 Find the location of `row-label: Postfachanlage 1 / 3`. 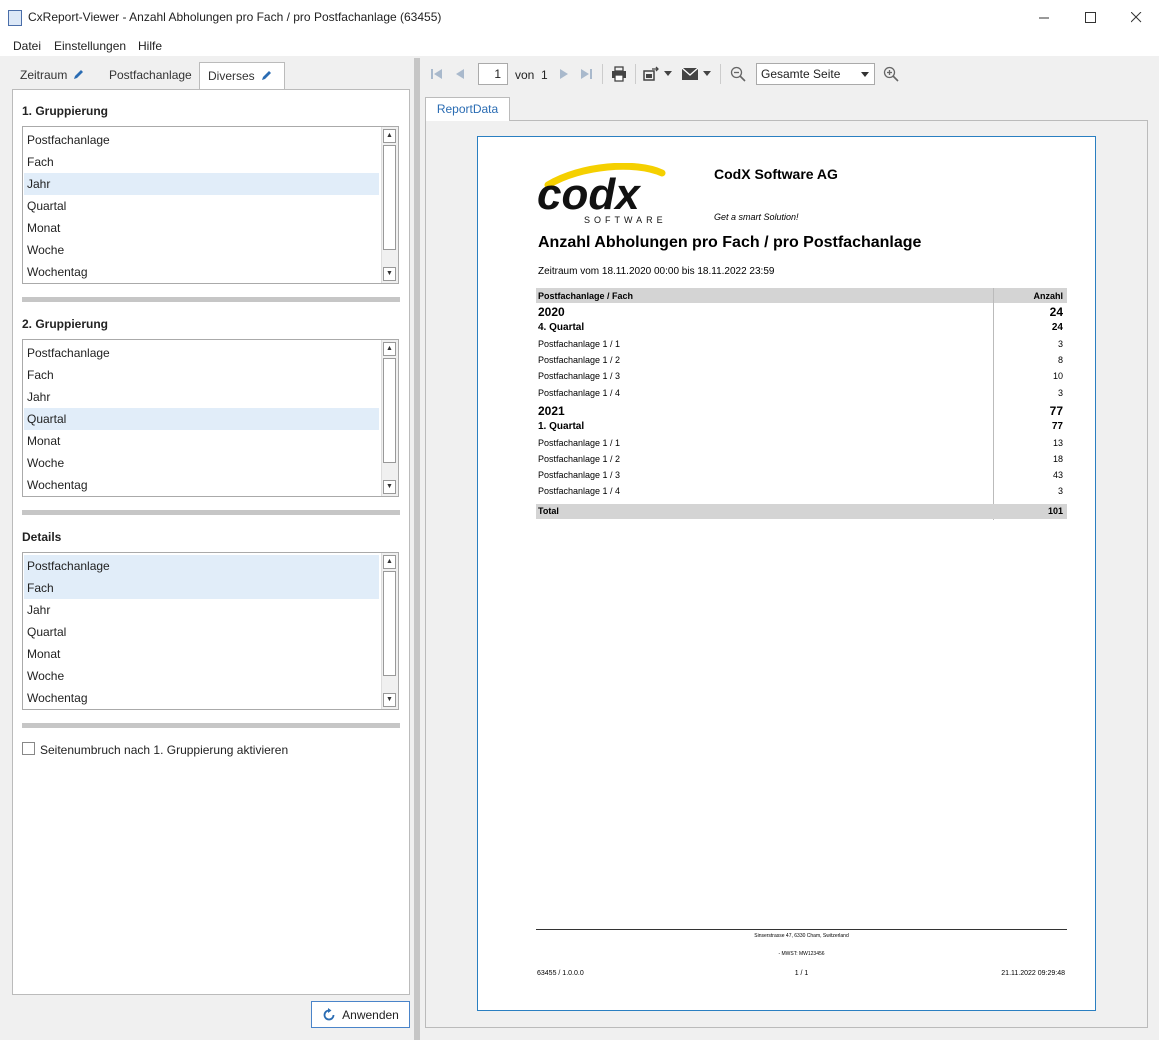

row-label: Postfachanlage 1 / 3 is located at coordinates (579, 475).